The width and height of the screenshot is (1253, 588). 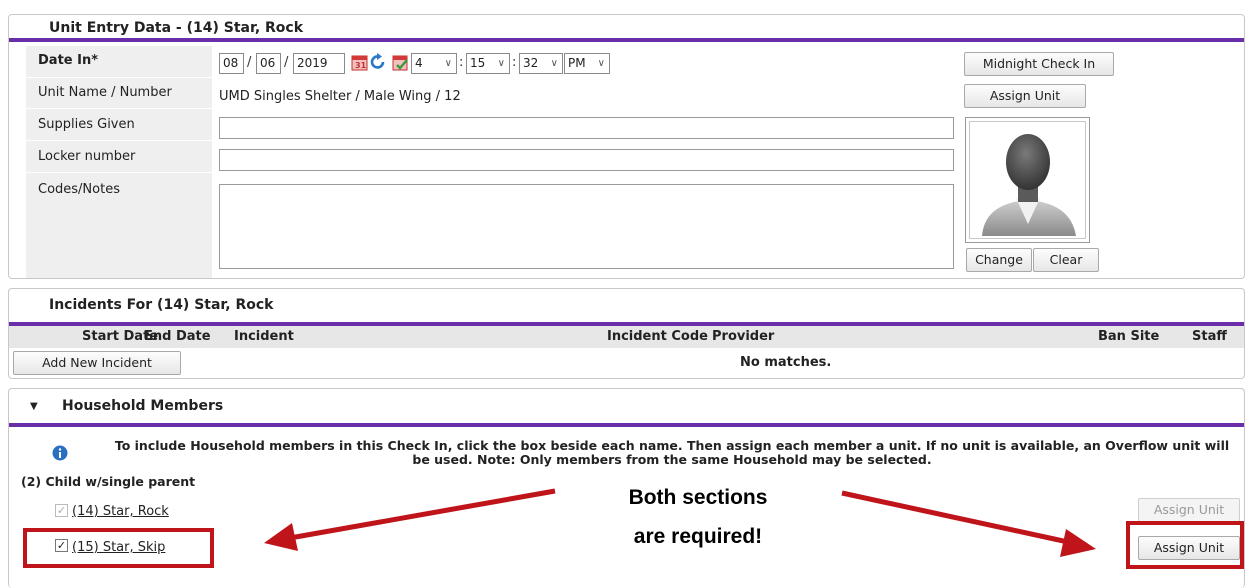 What do you see at coordinates (698, 497) in the screenshot?
I see `callout-line-1: Both sections` at bounding box center [698, 497].